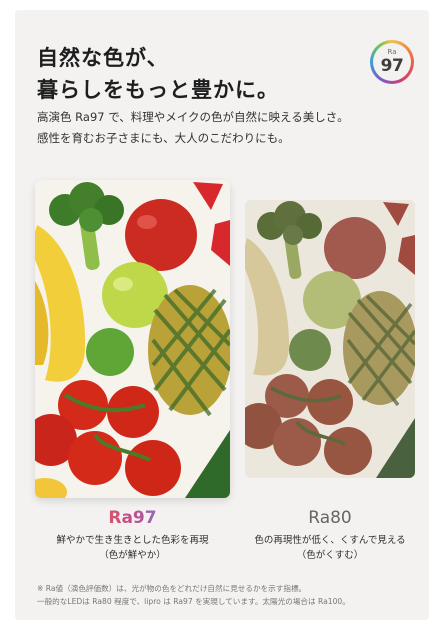 The height and width of the screenshot is (630, 444). What do you see at coordinates (158, 90) in the screenshot?
I see `headline-line-2: 暮らしをもっと豊かに。` at bounding box center [158, 90].